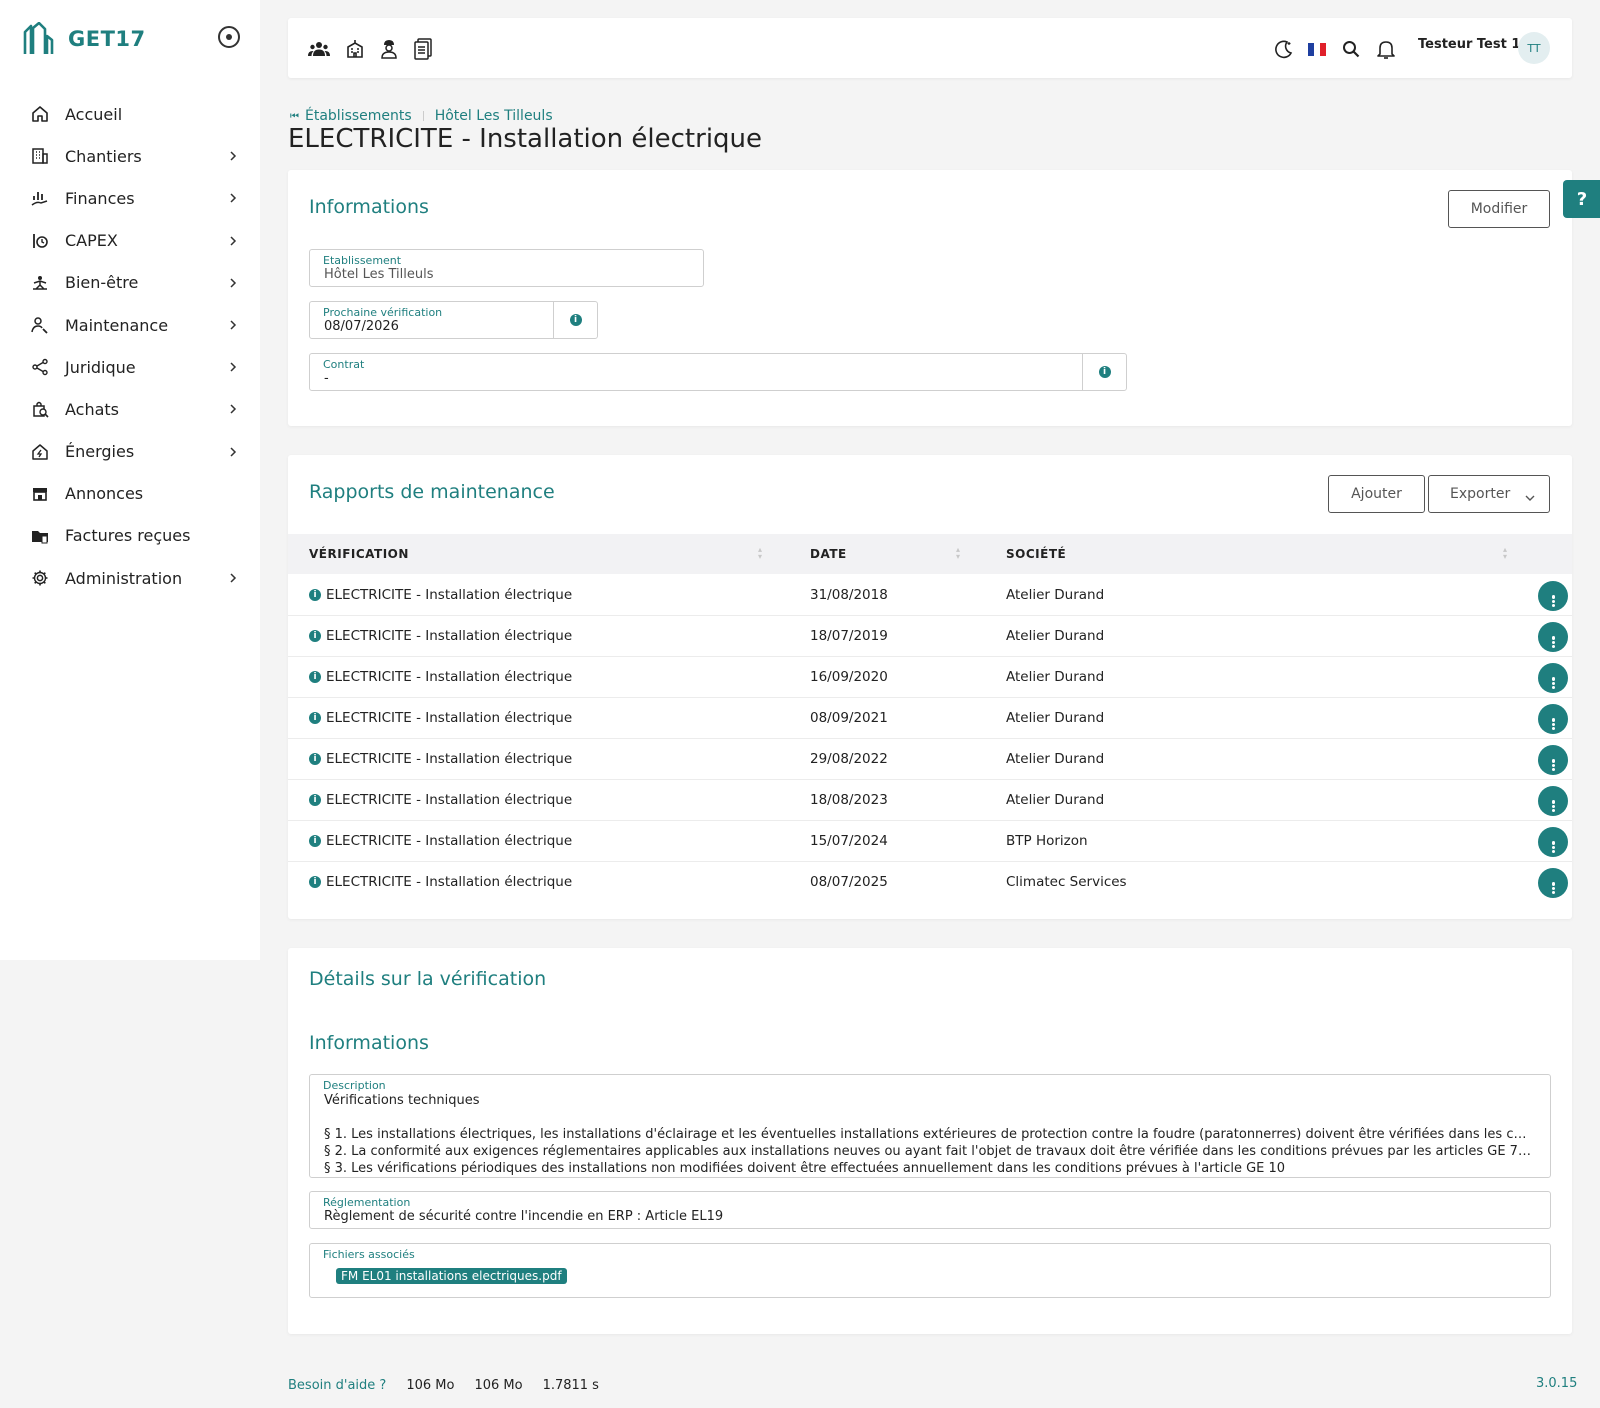 Image resolution: width=1600 pixels, height=1408 pixels. I want to click on rapports-title: Rapports de maintenance, so click(432, 492).